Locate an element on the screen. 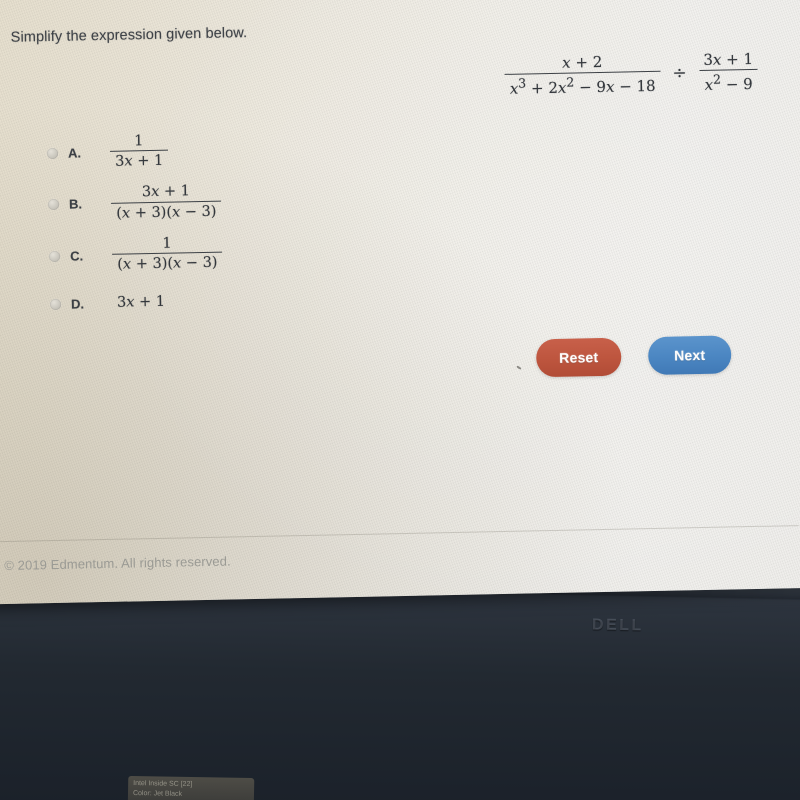  option-a-numerator: 1 is located at coordinates (139, 141).